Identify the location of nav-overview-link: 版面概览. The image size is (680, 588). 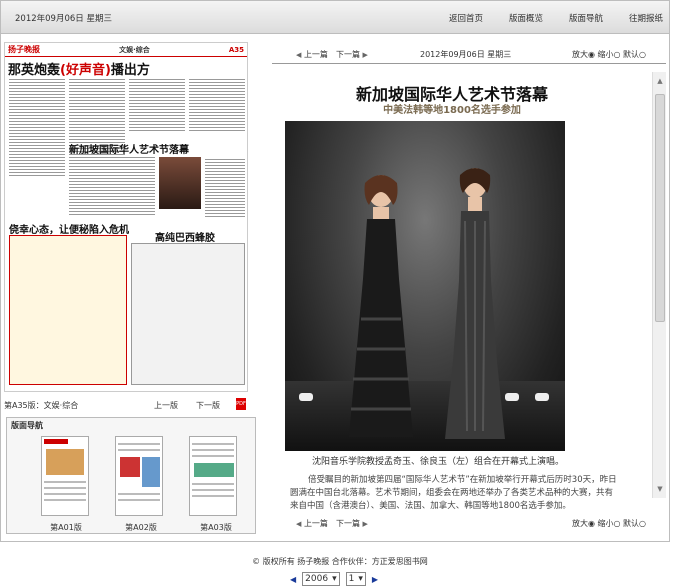
(526, 18).